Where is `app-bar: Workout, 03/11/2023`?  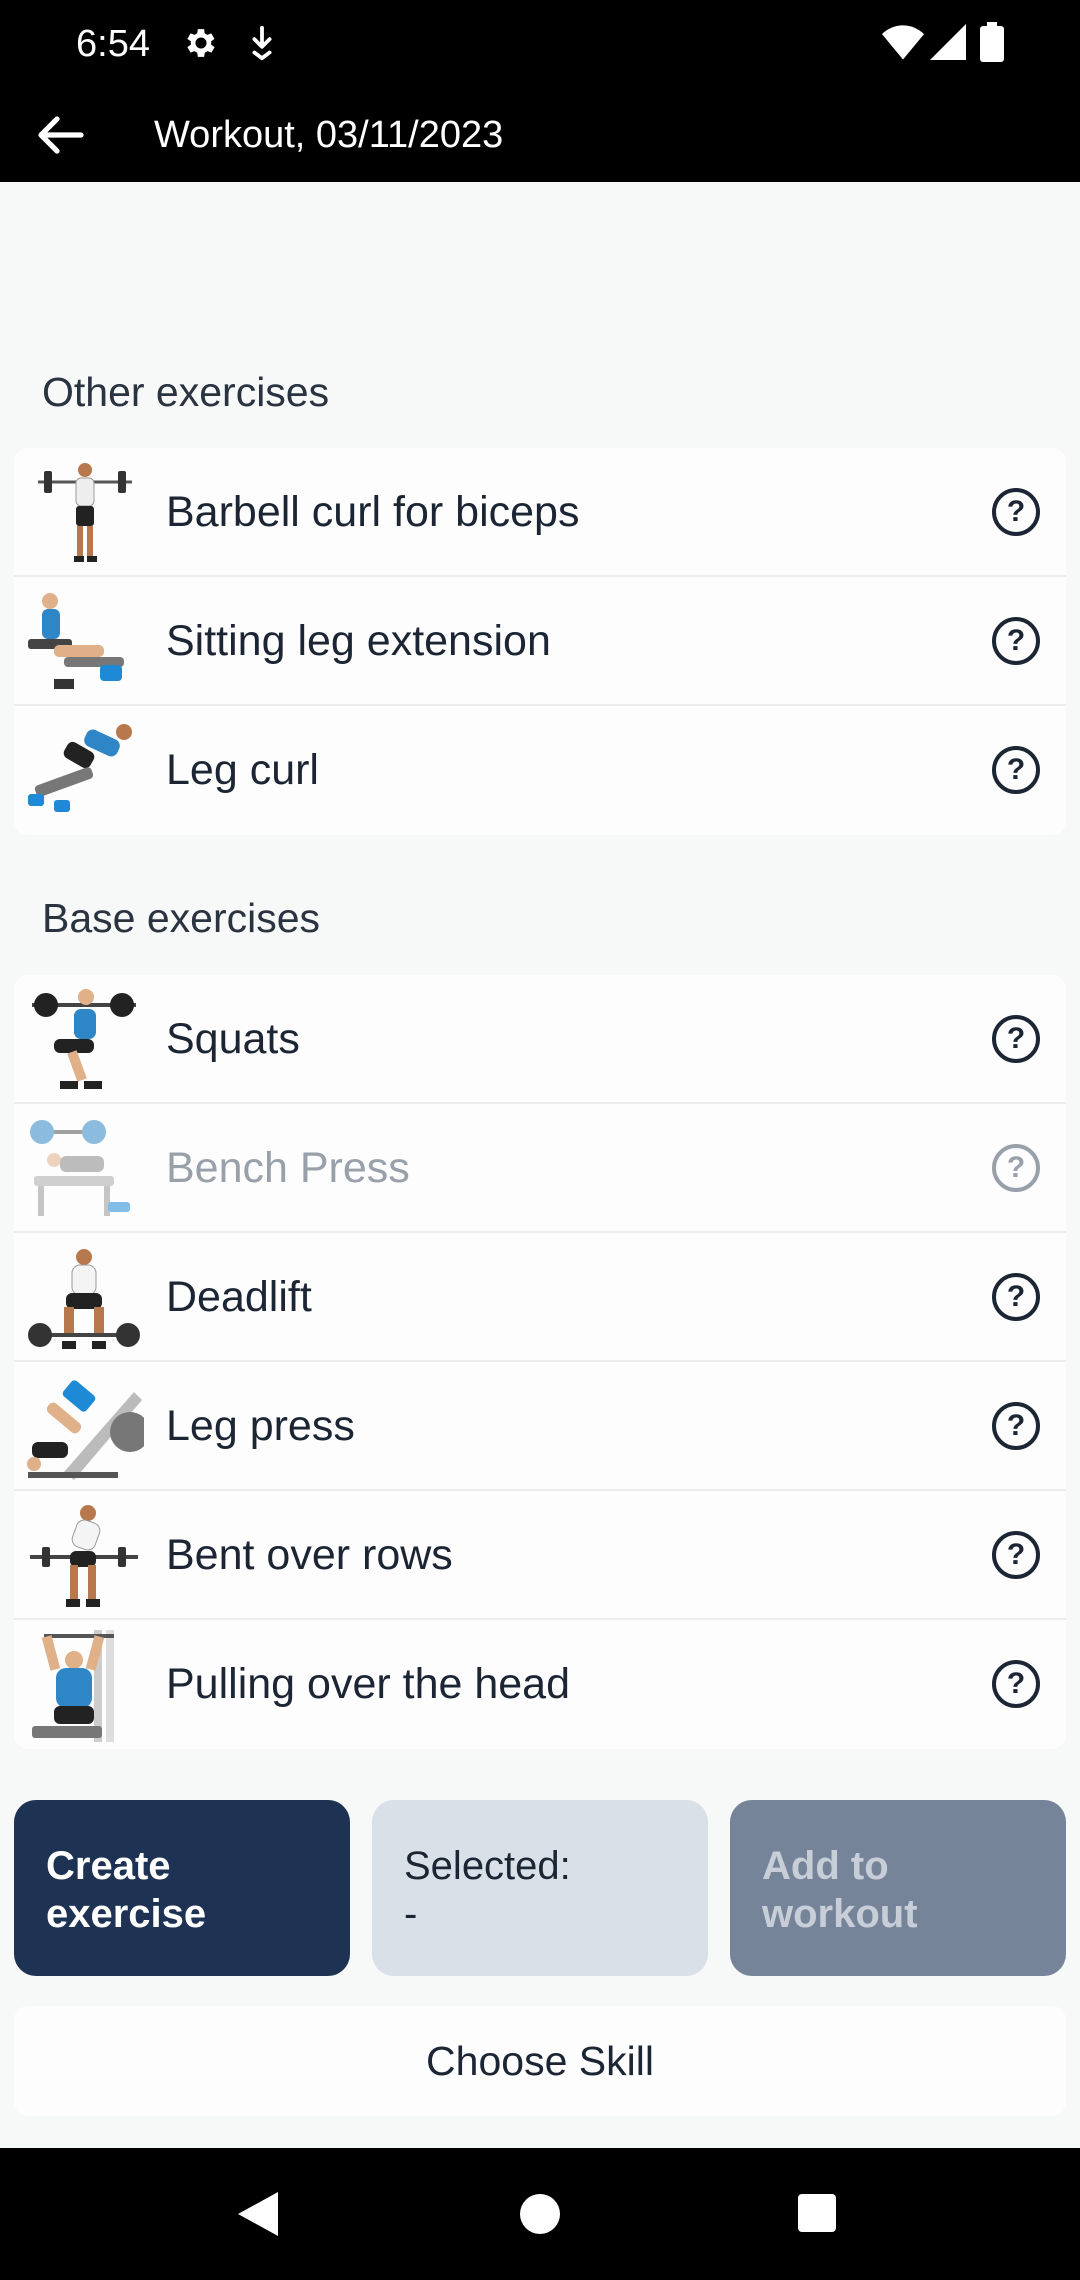
app-bar: Workout, 03/11/2023 is located at coordinates (540, 135).